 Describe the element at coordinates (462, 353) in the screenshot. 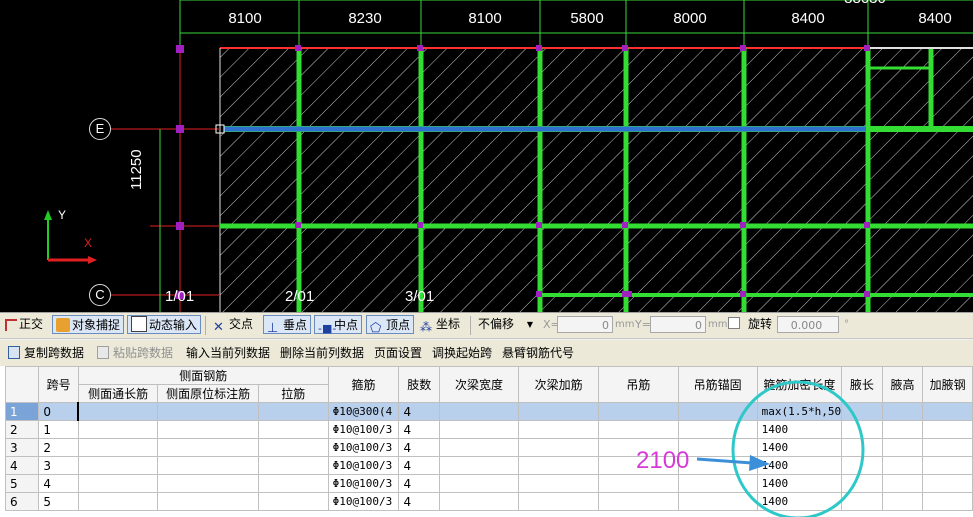

I see `swap-start-span-button: 调换起始跨` at that location.